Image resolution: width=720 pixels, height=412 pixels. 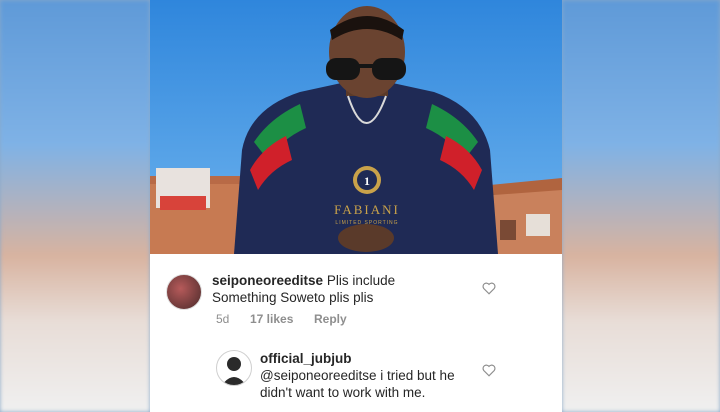 What do you see at coordinates (366, 223) in the screenshot?
I see `sweater-subtext: LIMITED SPORTING` at bounding box center [366, 223].